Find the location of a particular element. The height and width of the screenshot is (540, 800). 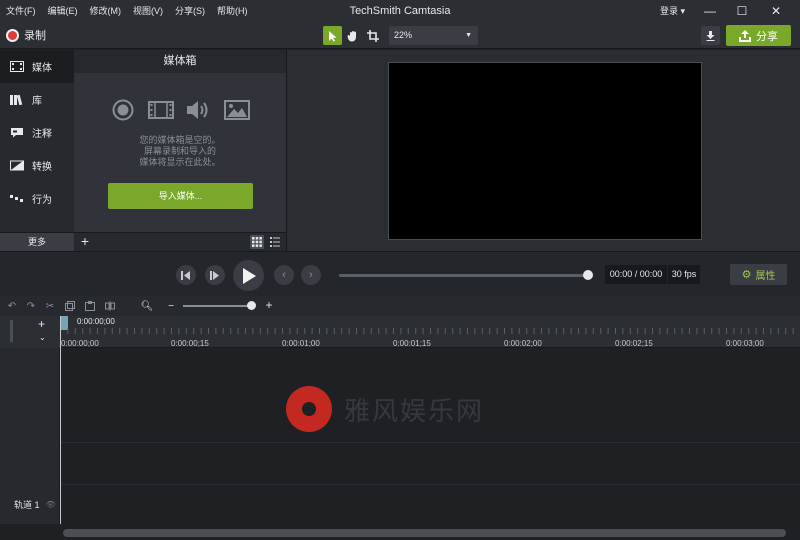

audio-icon is located at coordinates (199, 110).